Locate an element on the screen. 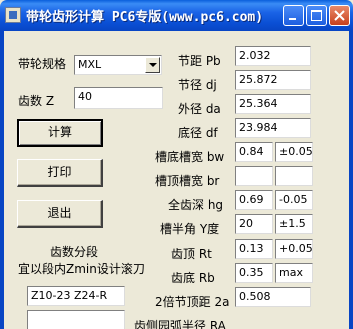 This screenshot has width=353, height=329. maximize-icon is located at coordinates (316, 15).